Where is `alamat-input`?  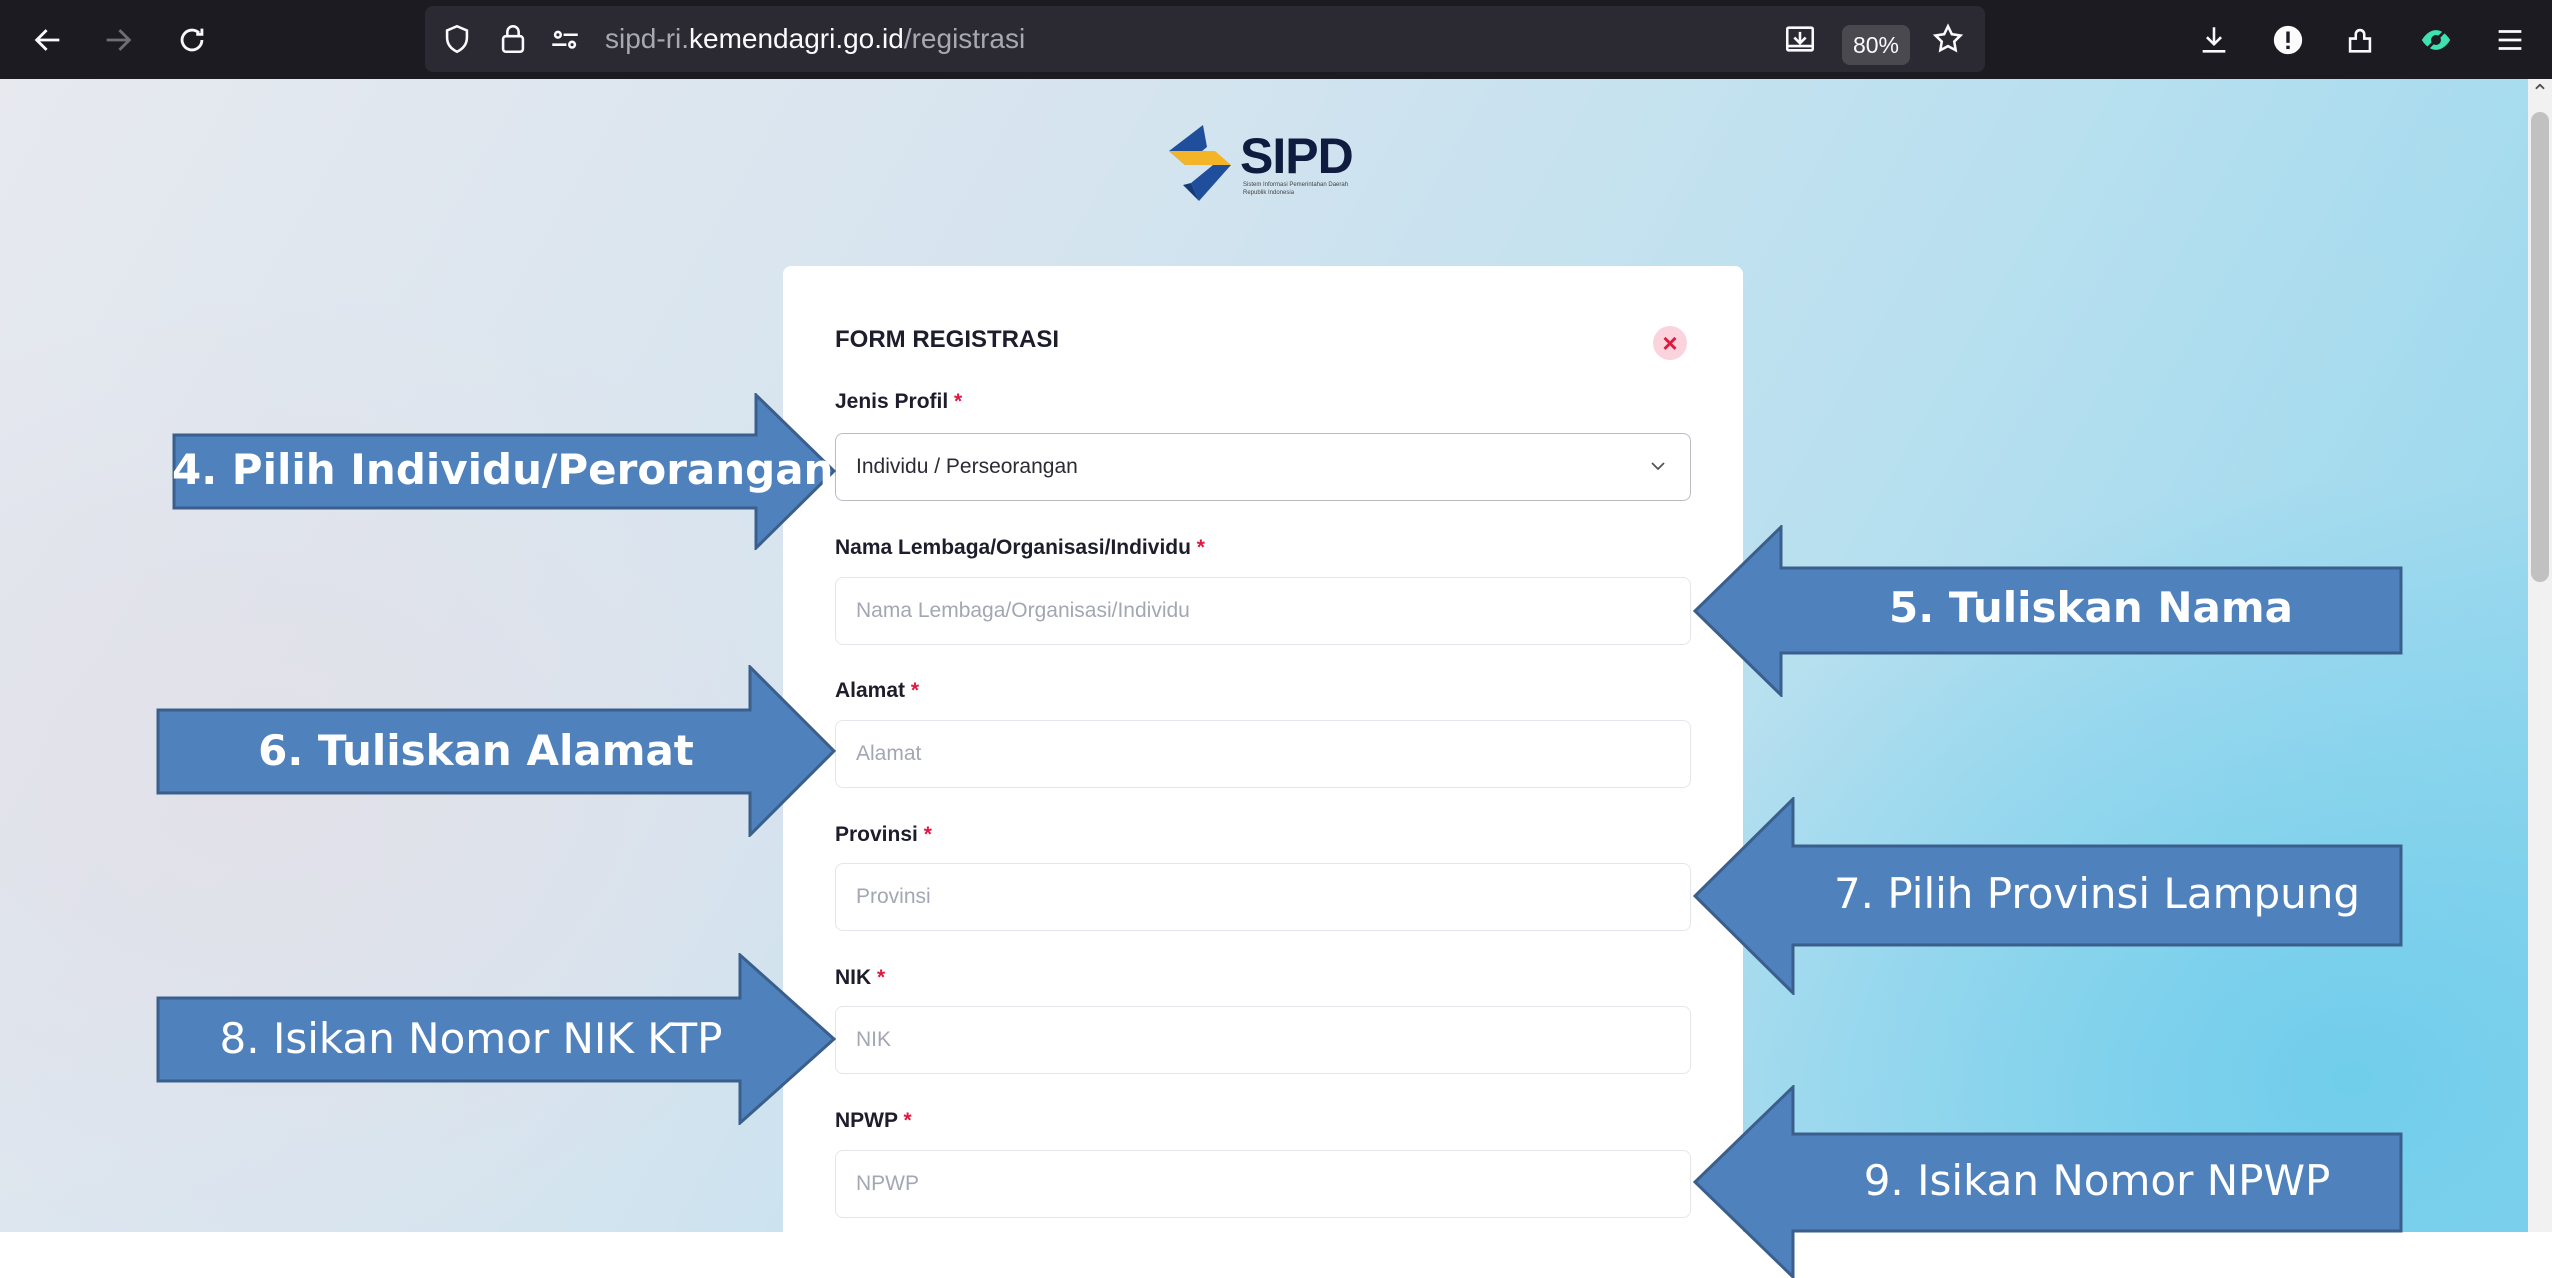 alamat-input is located at coordinates (1263, 754).